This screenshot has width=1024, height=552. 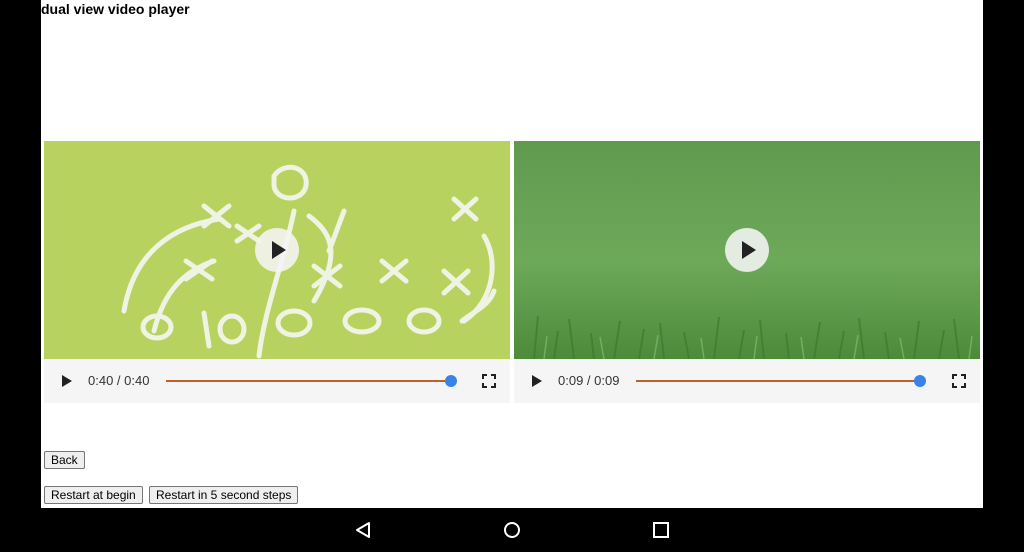 What do you see at coordinates (115, 9) in the screenshot?
I see `page-title: dual view video player` at bounding box center [115, 9].